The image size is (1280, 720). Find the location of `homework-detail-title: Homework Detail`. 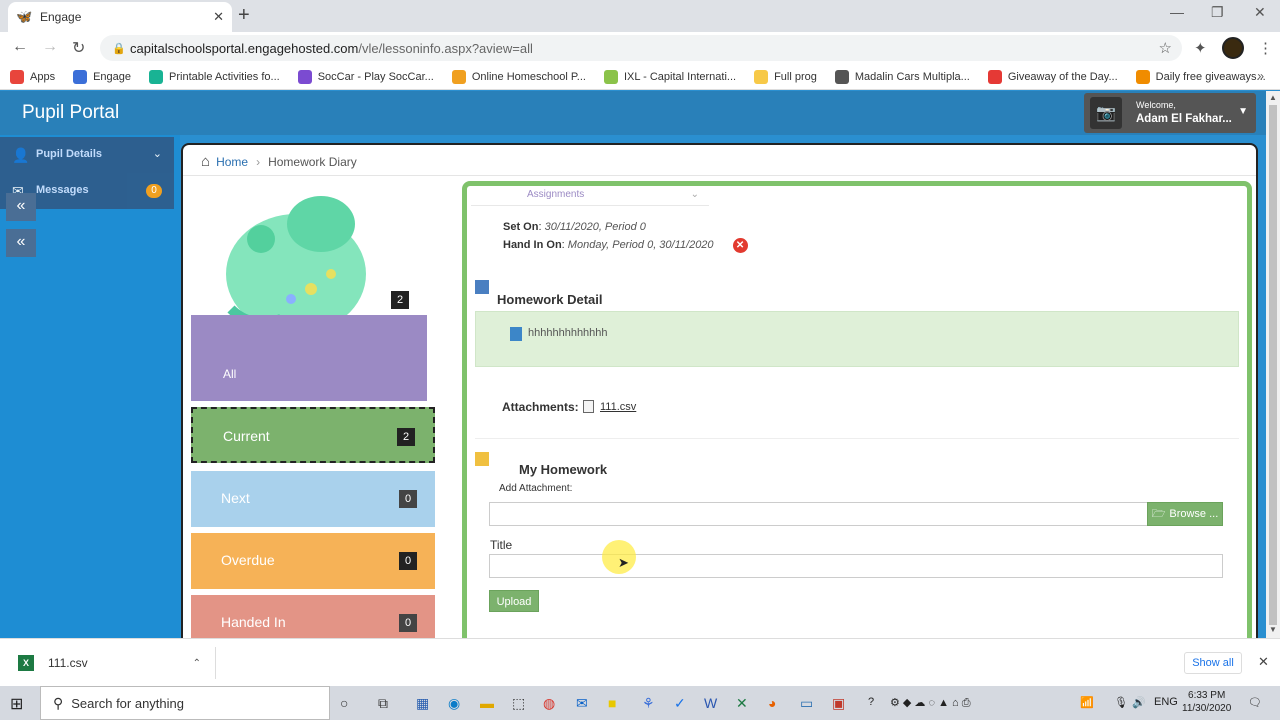

homework-detail-title: Homework Detail is located at coordinates (550, 299).